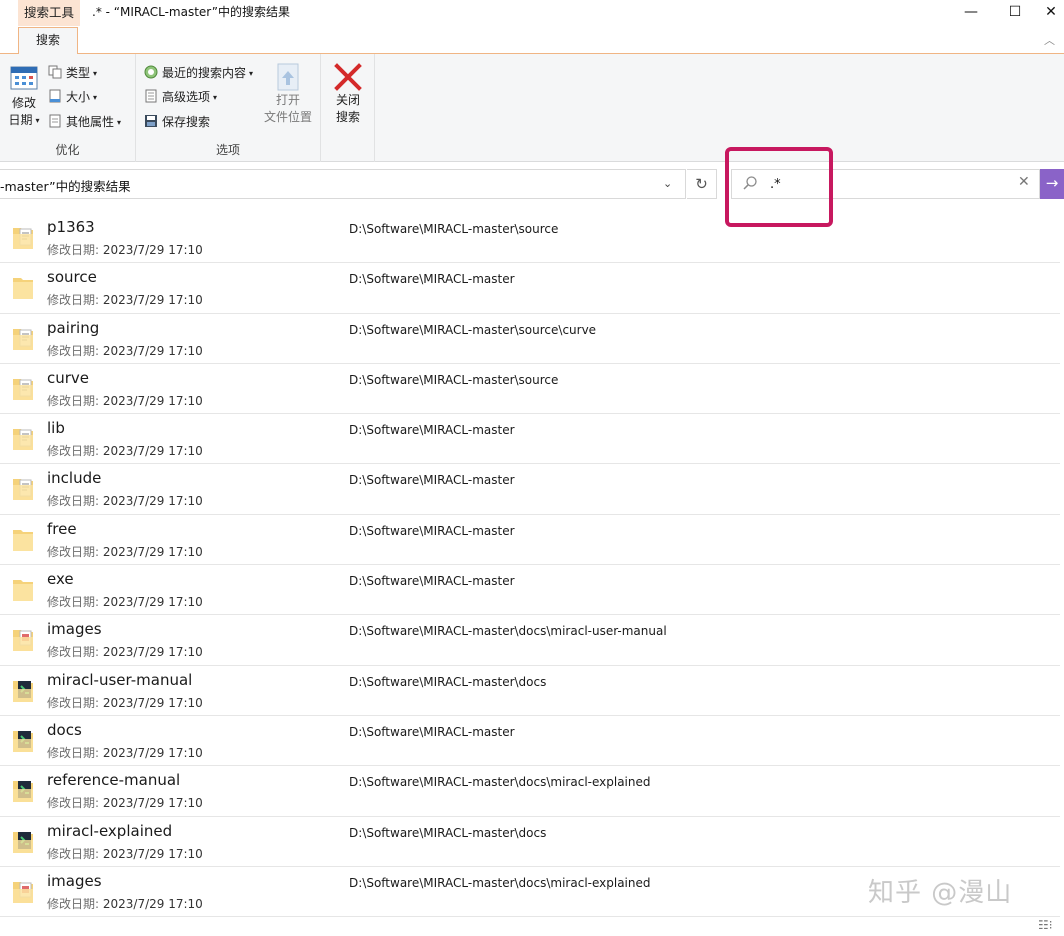 This screenshot has height=936, width=1064. I want to click on save-search-button: 保存搜索, so click(177, 122).